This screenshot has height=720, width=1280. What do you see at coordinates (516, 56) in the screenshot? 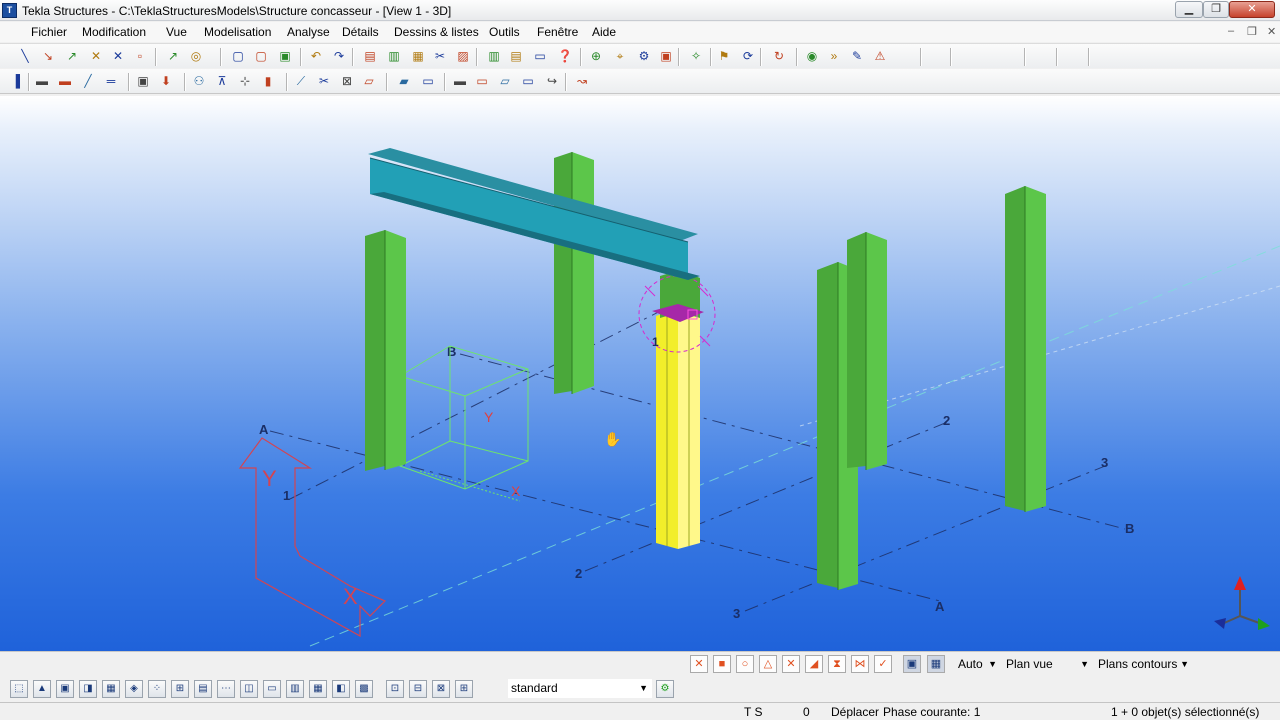
I see `view-icon: ▤` at bounding box center [516, 56].